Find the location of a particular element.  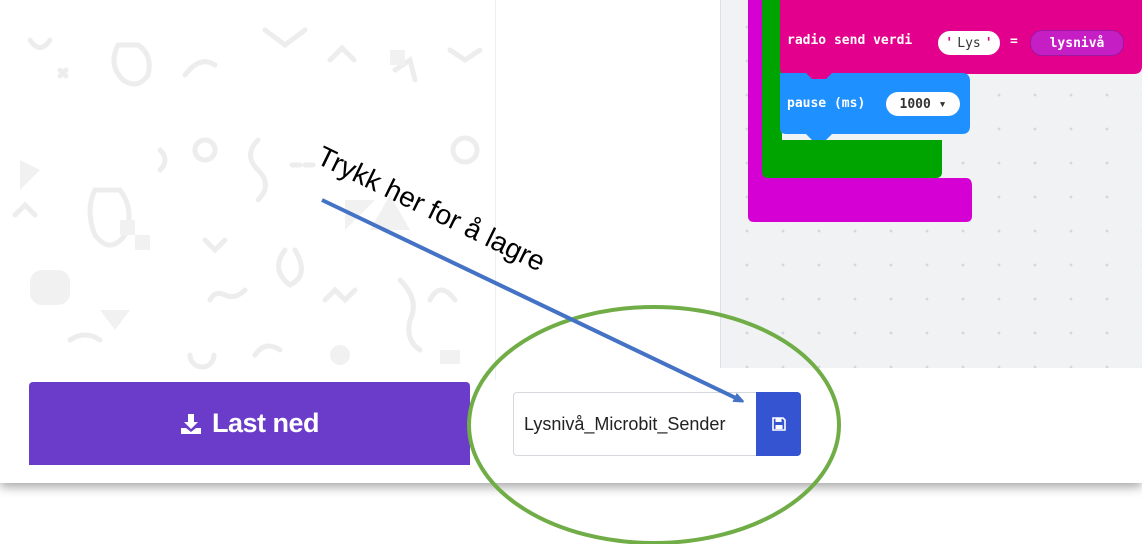

variable-pill: lysnivå is located at coordinates (1077, 43).